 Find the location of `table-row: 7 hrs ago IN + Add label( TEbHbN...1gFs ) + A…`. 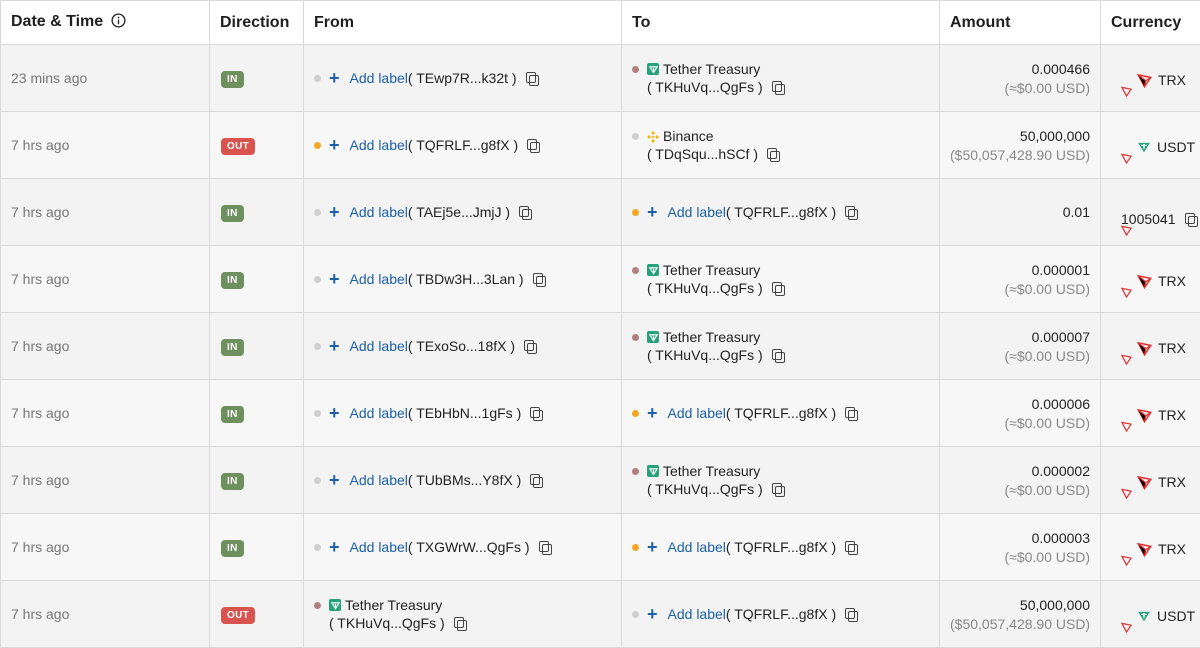

table-row: 7 hrs ago IN + Add label( TEbHbN...1gFs ) + A… is located at coordinates (600, 413).